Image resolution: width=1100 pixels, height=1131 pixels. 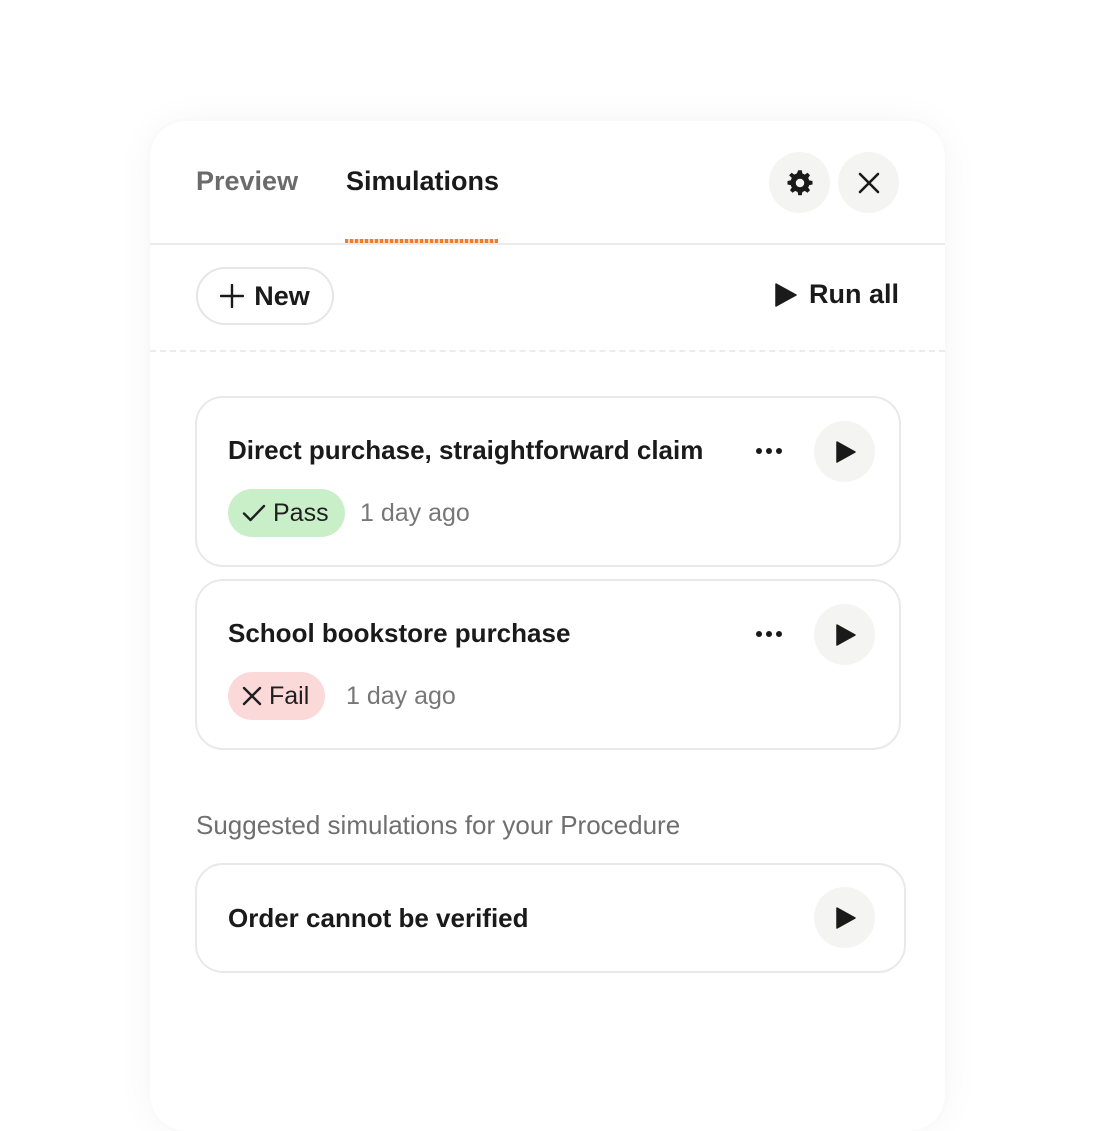 I want to click on panel-header: Preview Simulations, so click(x=547, y=183).